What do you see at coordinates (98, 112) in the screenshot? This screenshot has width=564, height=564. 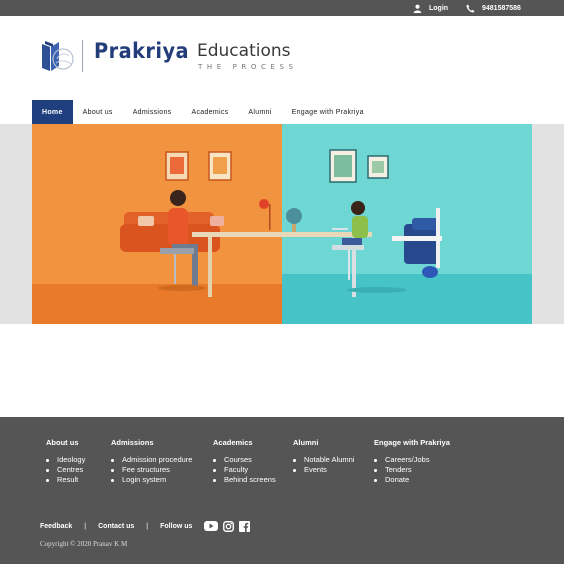 I see `nav-about-us: About us` at bounding box center [98, 112].